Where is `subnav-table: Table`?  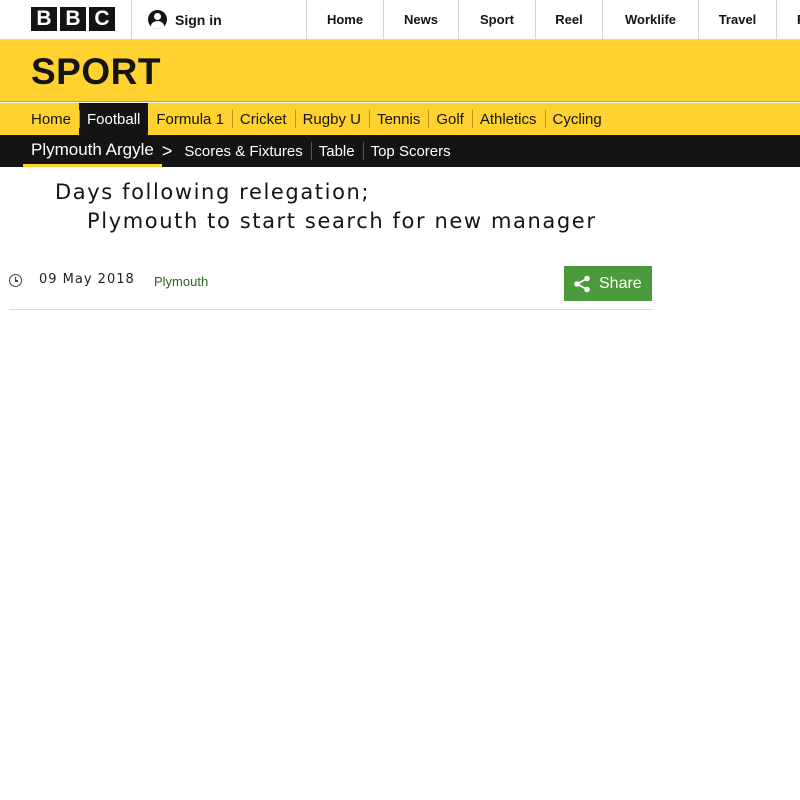 subnav-table: Table is located at coordinates (336, 151).